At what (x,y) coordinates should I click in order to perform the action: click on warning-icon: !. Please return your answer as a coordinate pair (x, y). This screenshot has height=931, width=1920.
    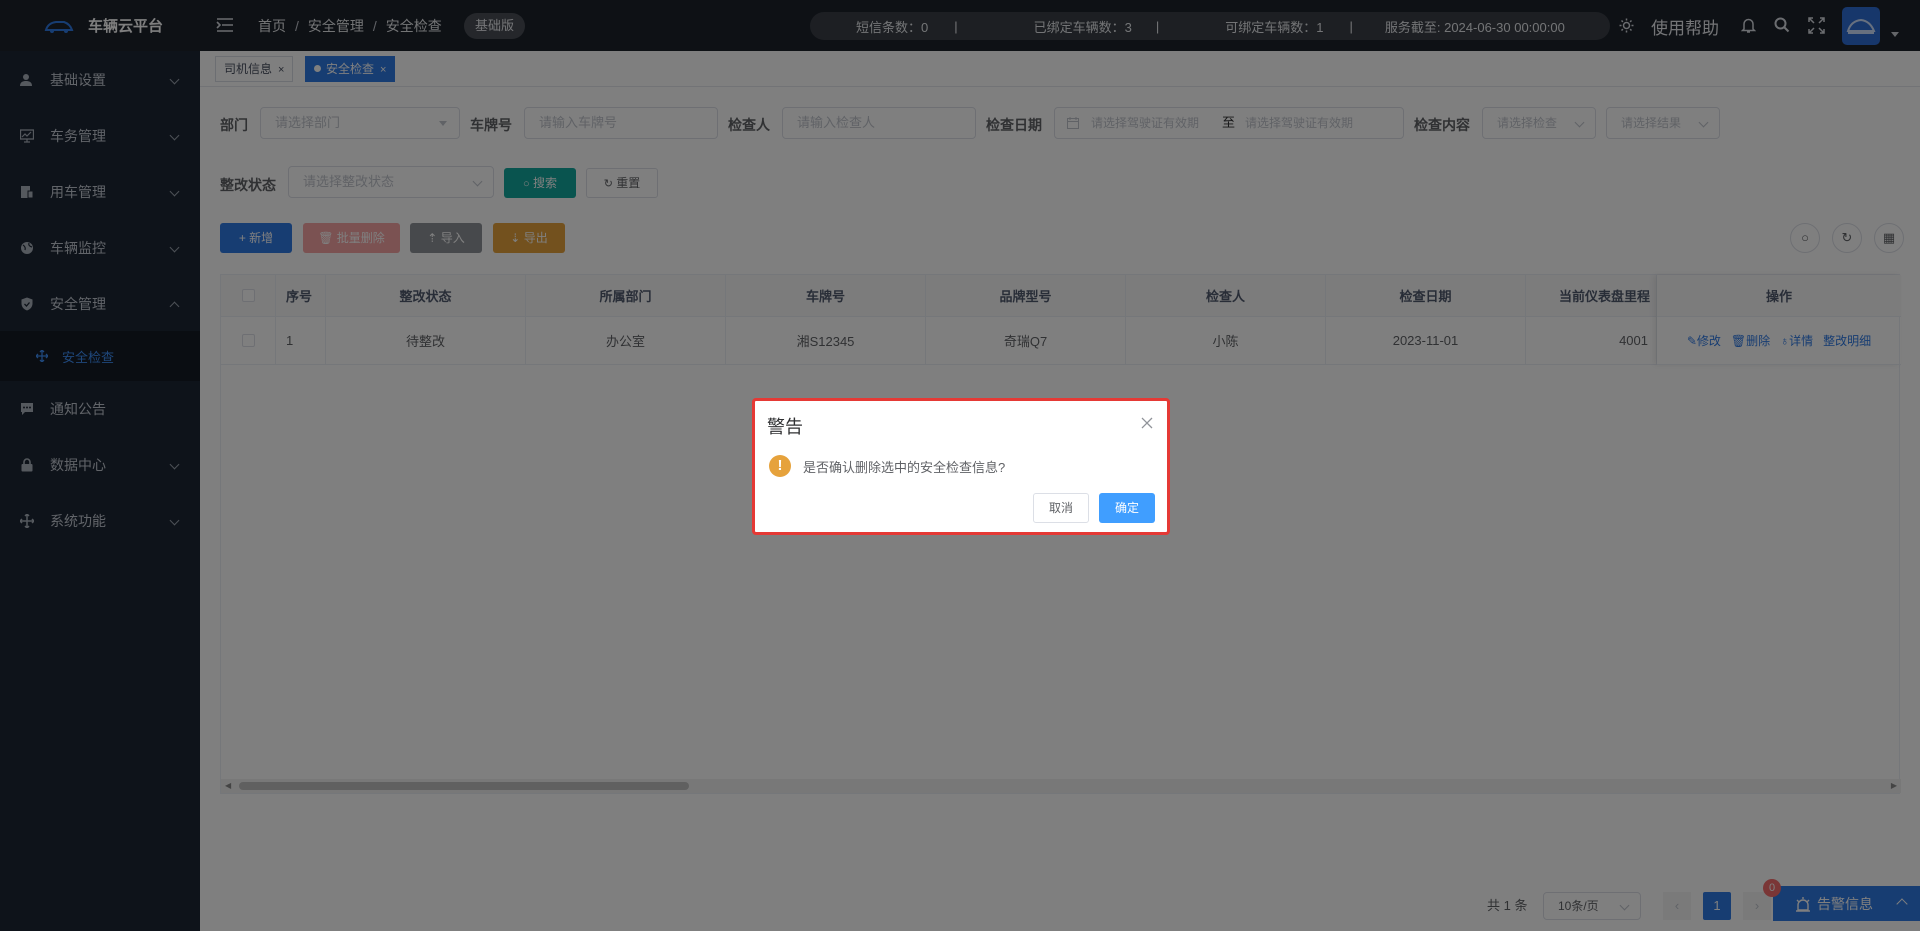
    Looking at the image, I should click on (780, 466).